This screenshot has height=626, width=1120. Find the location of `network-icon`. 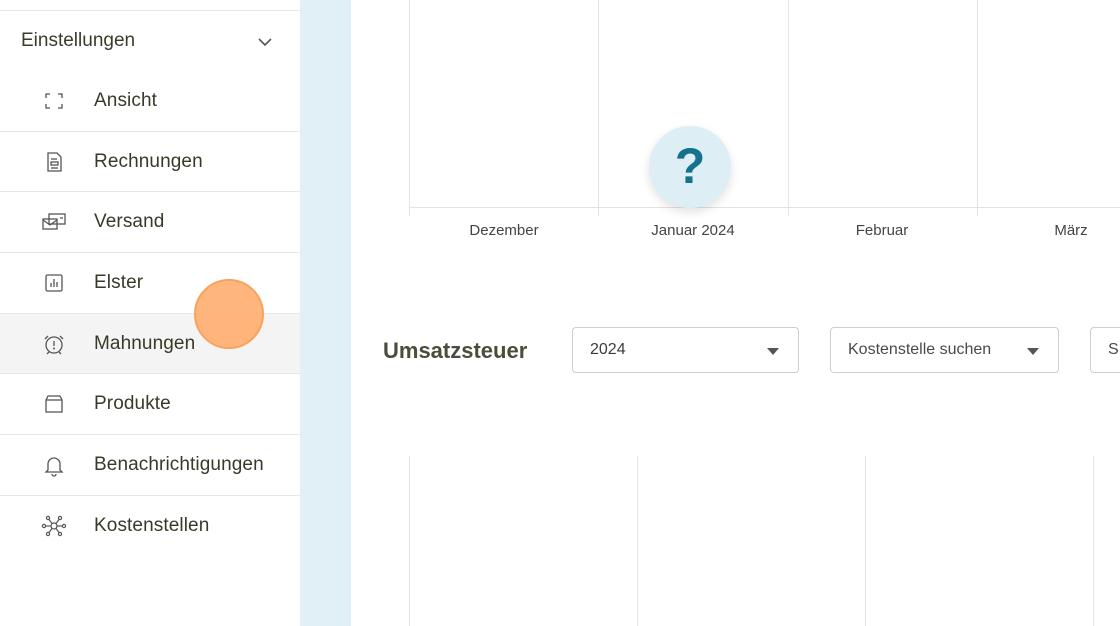

network-icon is located at coordinates (54, 526).